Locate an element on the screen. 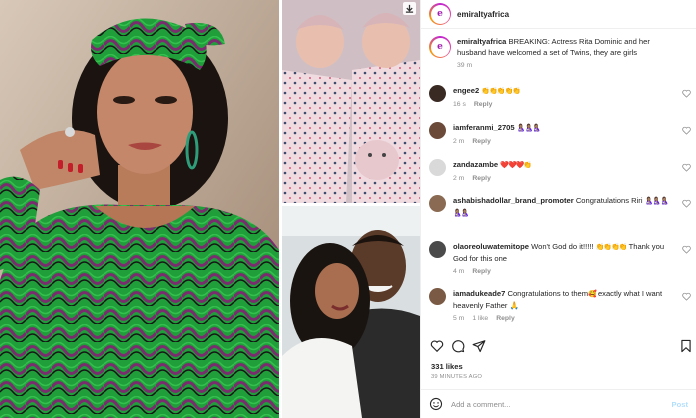  comment-emoji: 👏👏👏👏 is located at coordinates (611, 247).